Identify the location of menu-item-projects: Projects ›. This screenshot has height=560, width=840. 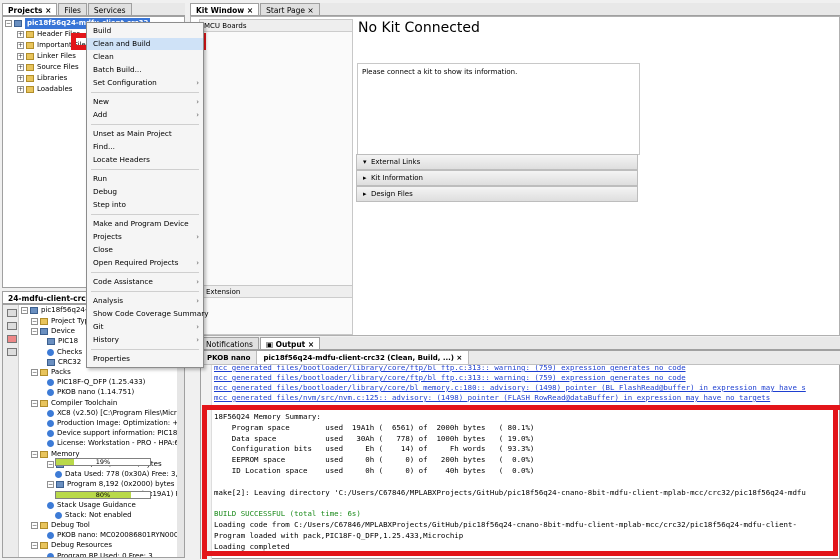
(145, 237).